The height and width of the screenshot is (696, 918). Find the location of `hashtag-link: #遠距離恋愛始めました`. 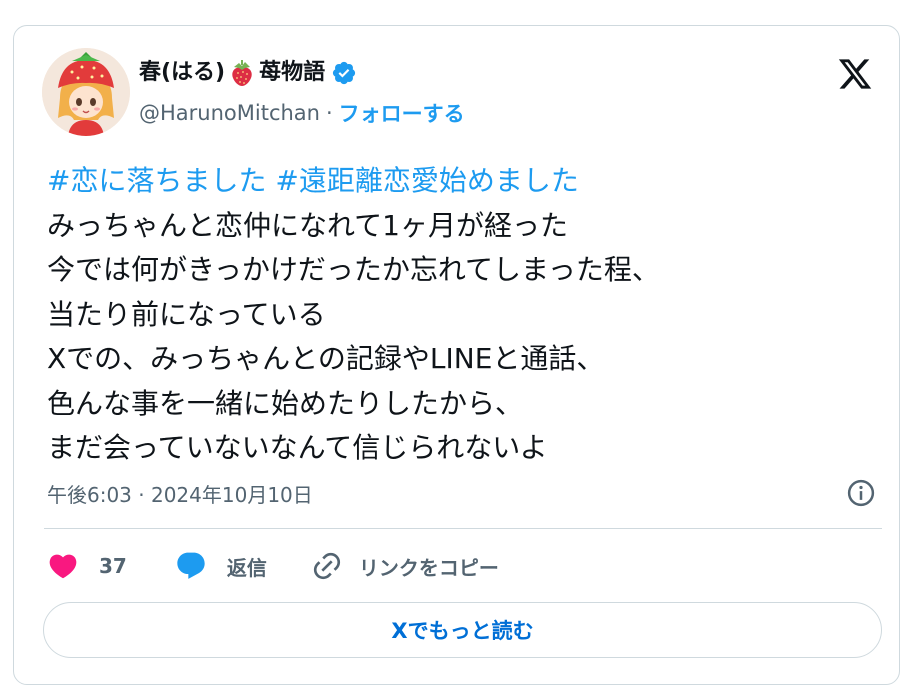

hashtag-link: #遠距離恋愛始めました is located at coordinates (426, 180).